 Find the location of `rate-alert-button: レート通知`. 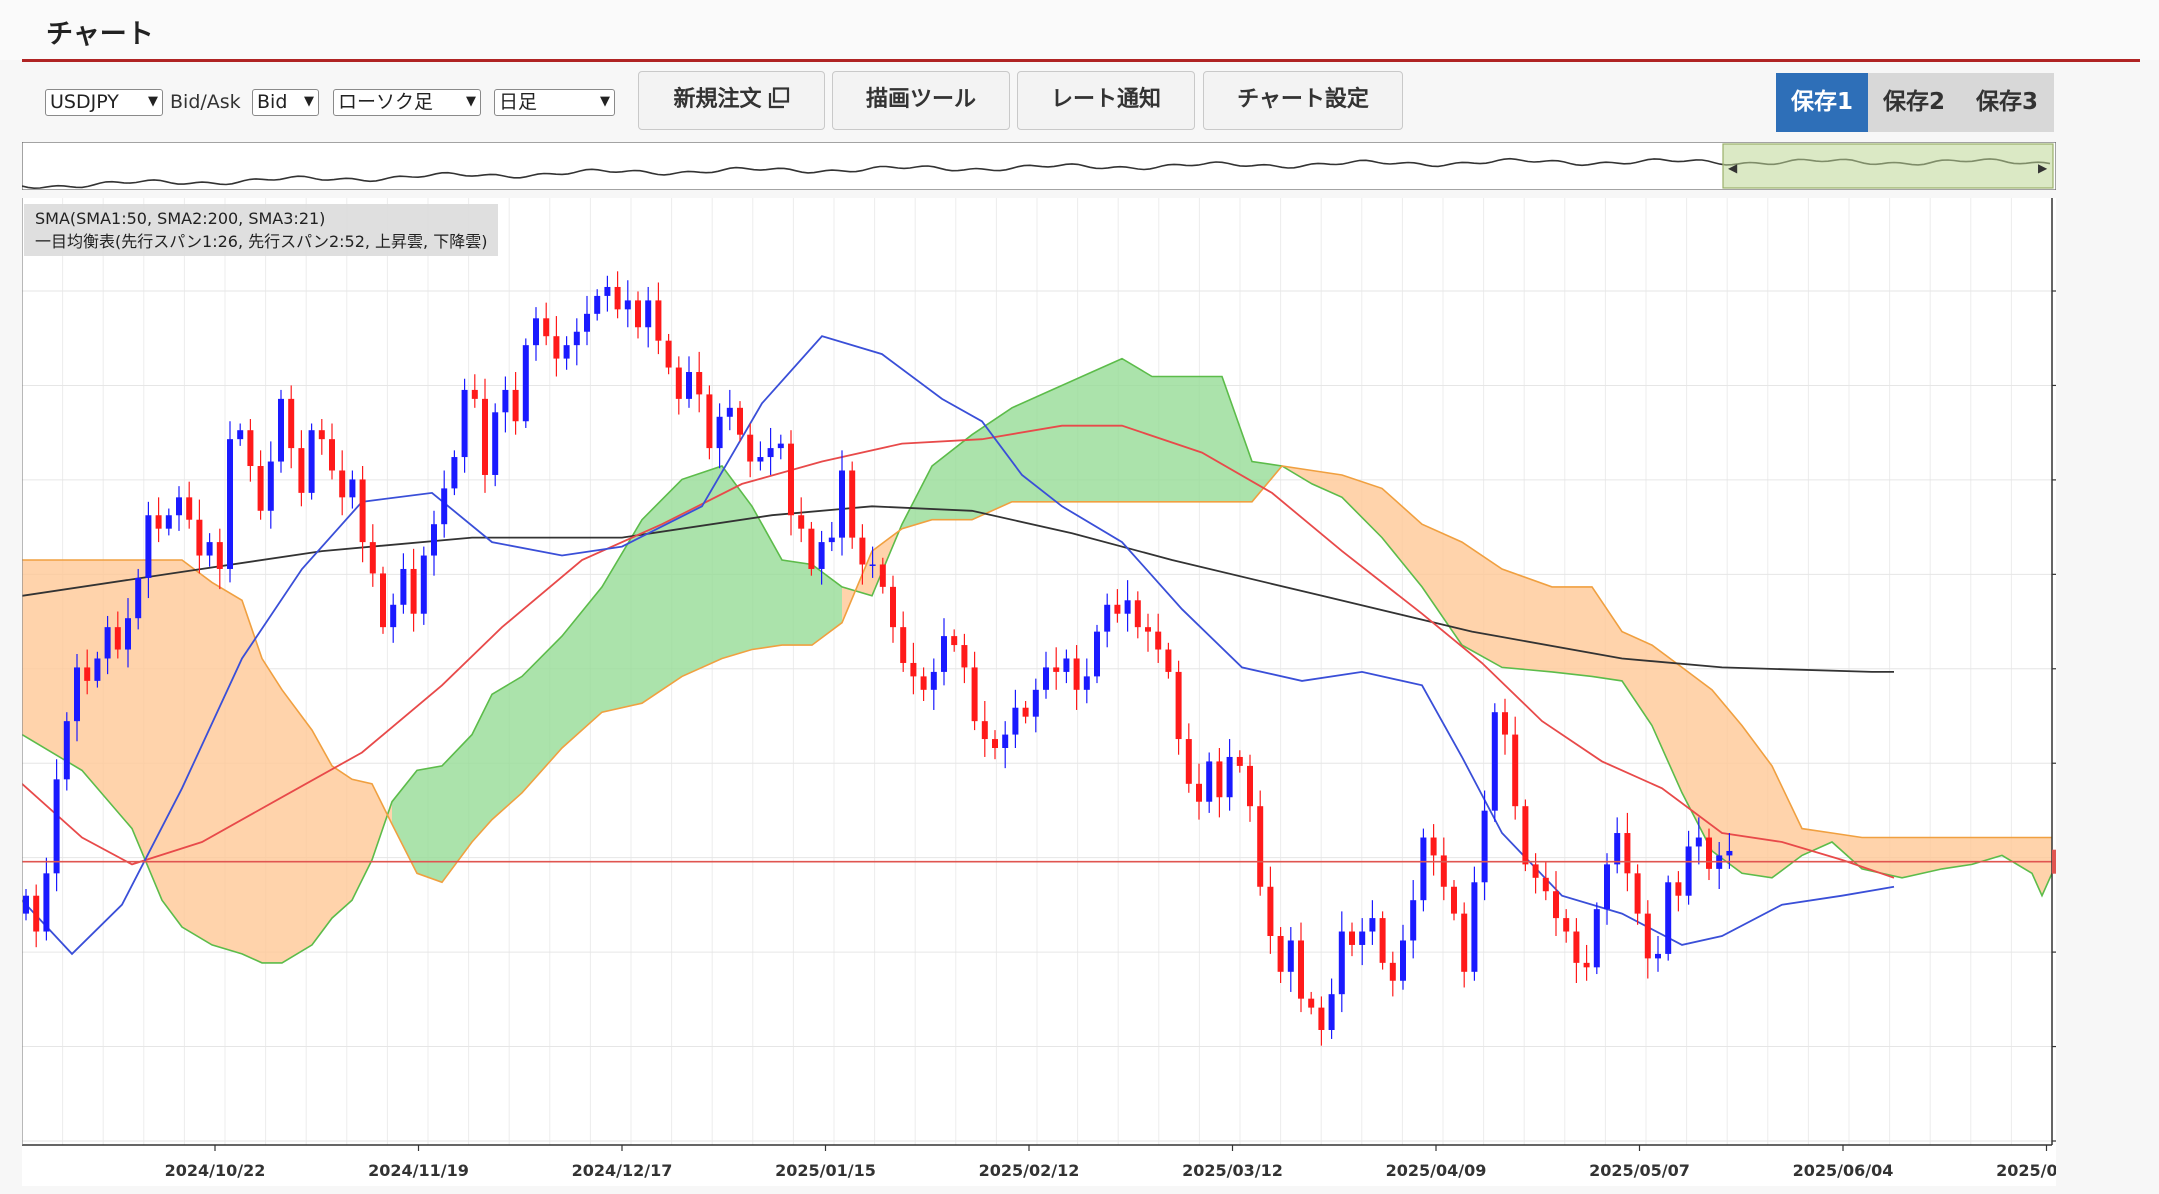

rate-alert-button: レート通知 is located at coordinates (1106, 100).